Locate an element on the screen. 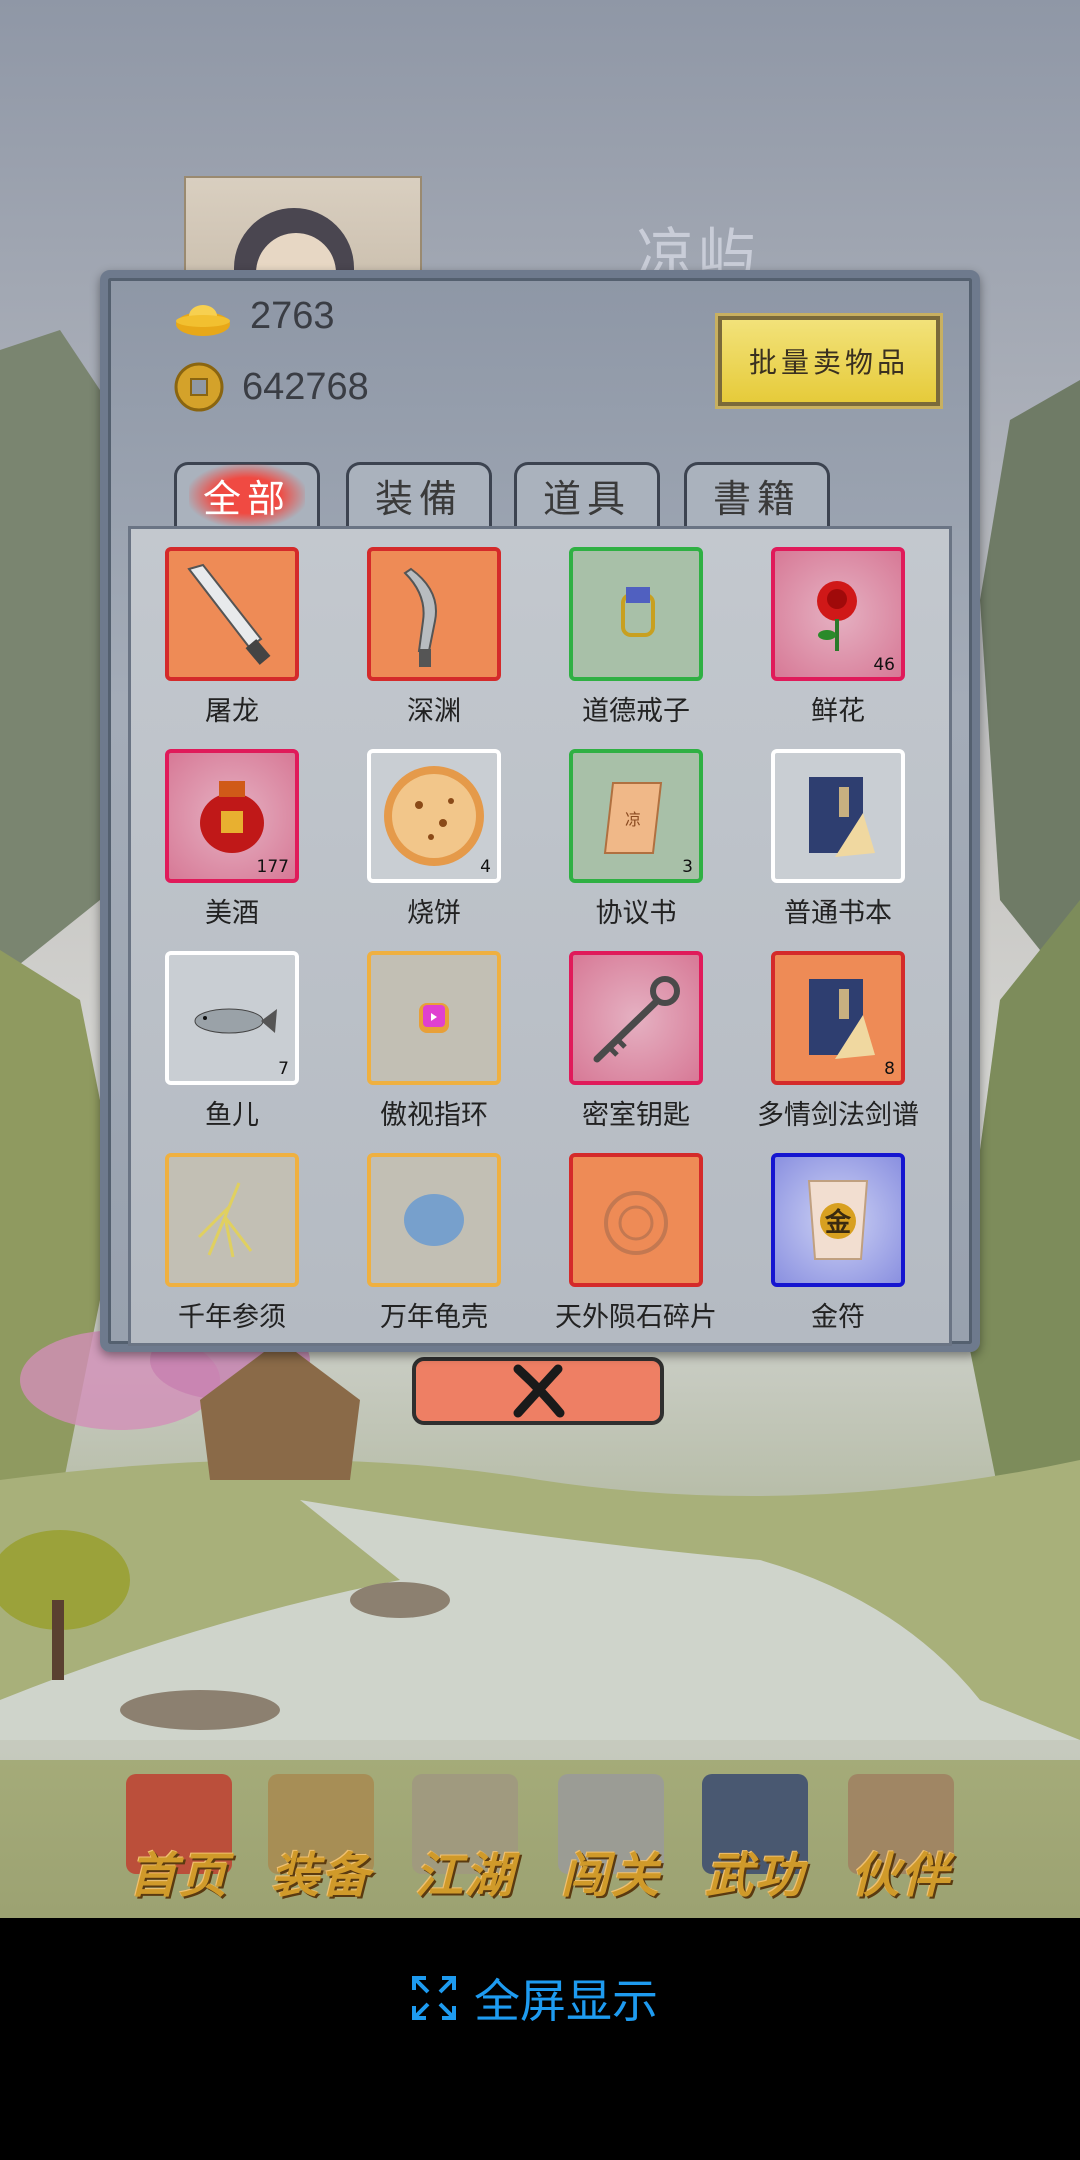  nav-jianghu-label: 江湖 is located at coordinates (464, 1876).